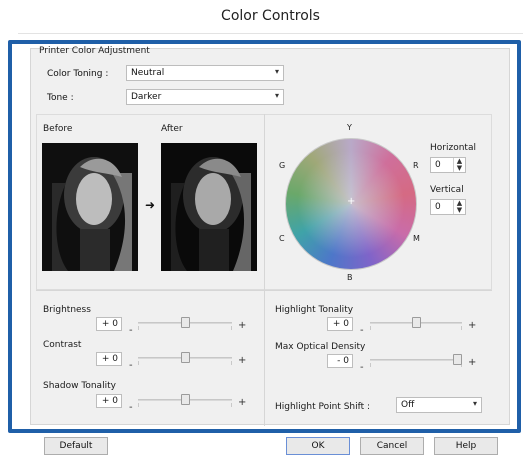 The width and height of the screenshot is (523, 466). I want to click on horizontal-spinner: 0 ▲ ▼, so click(448, 165).